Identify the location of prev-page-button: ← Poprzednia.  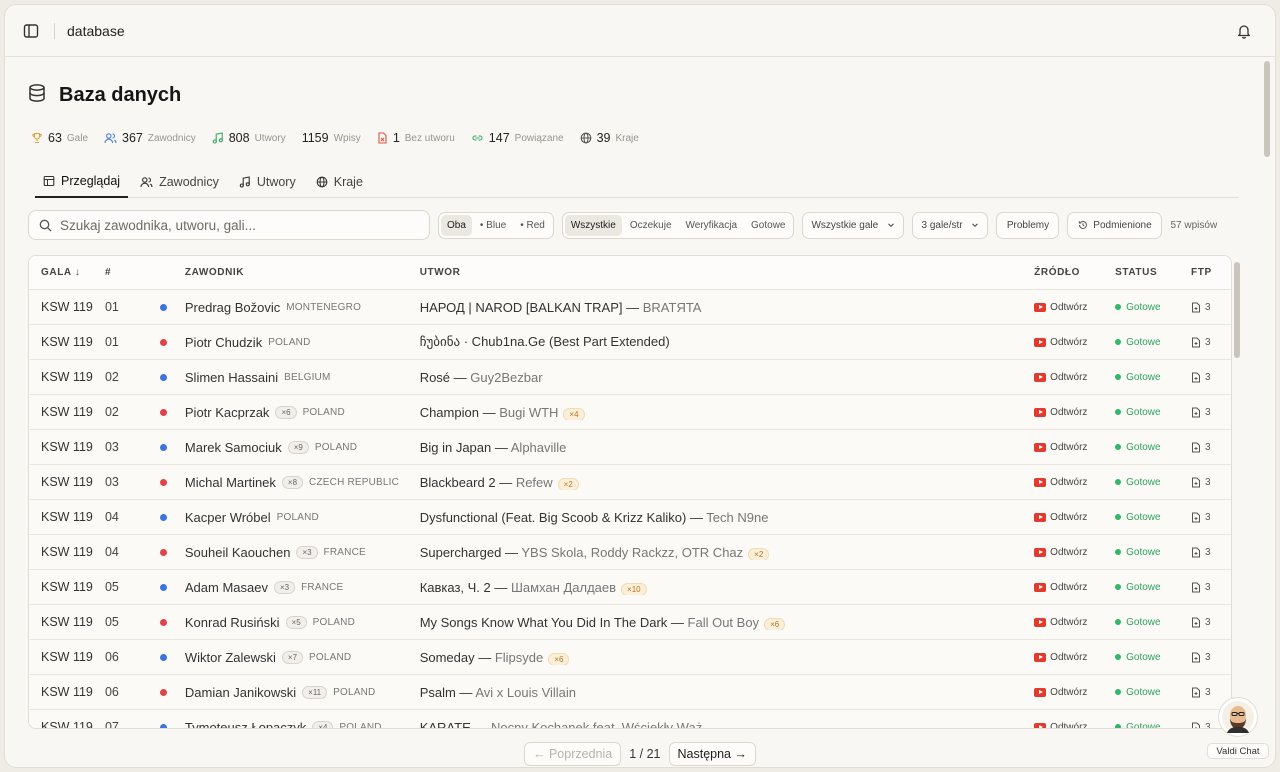
(573, 754).